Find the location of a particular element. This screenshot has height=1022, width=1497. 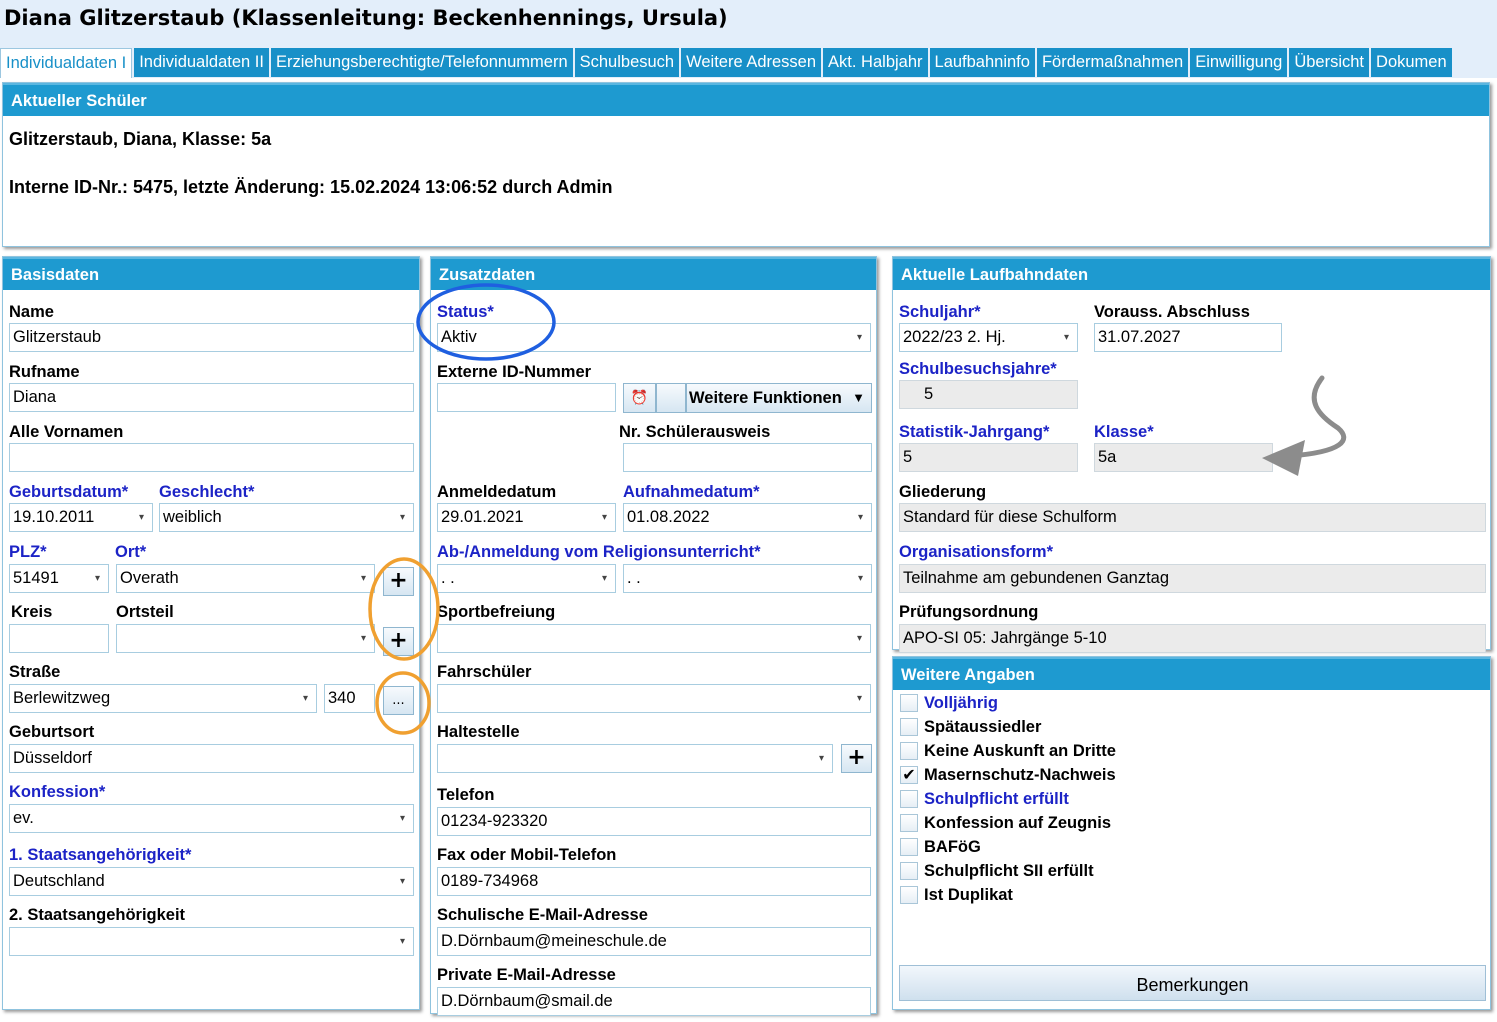

status-select: Aktiv ▾ is located at coordinates (654, 337).